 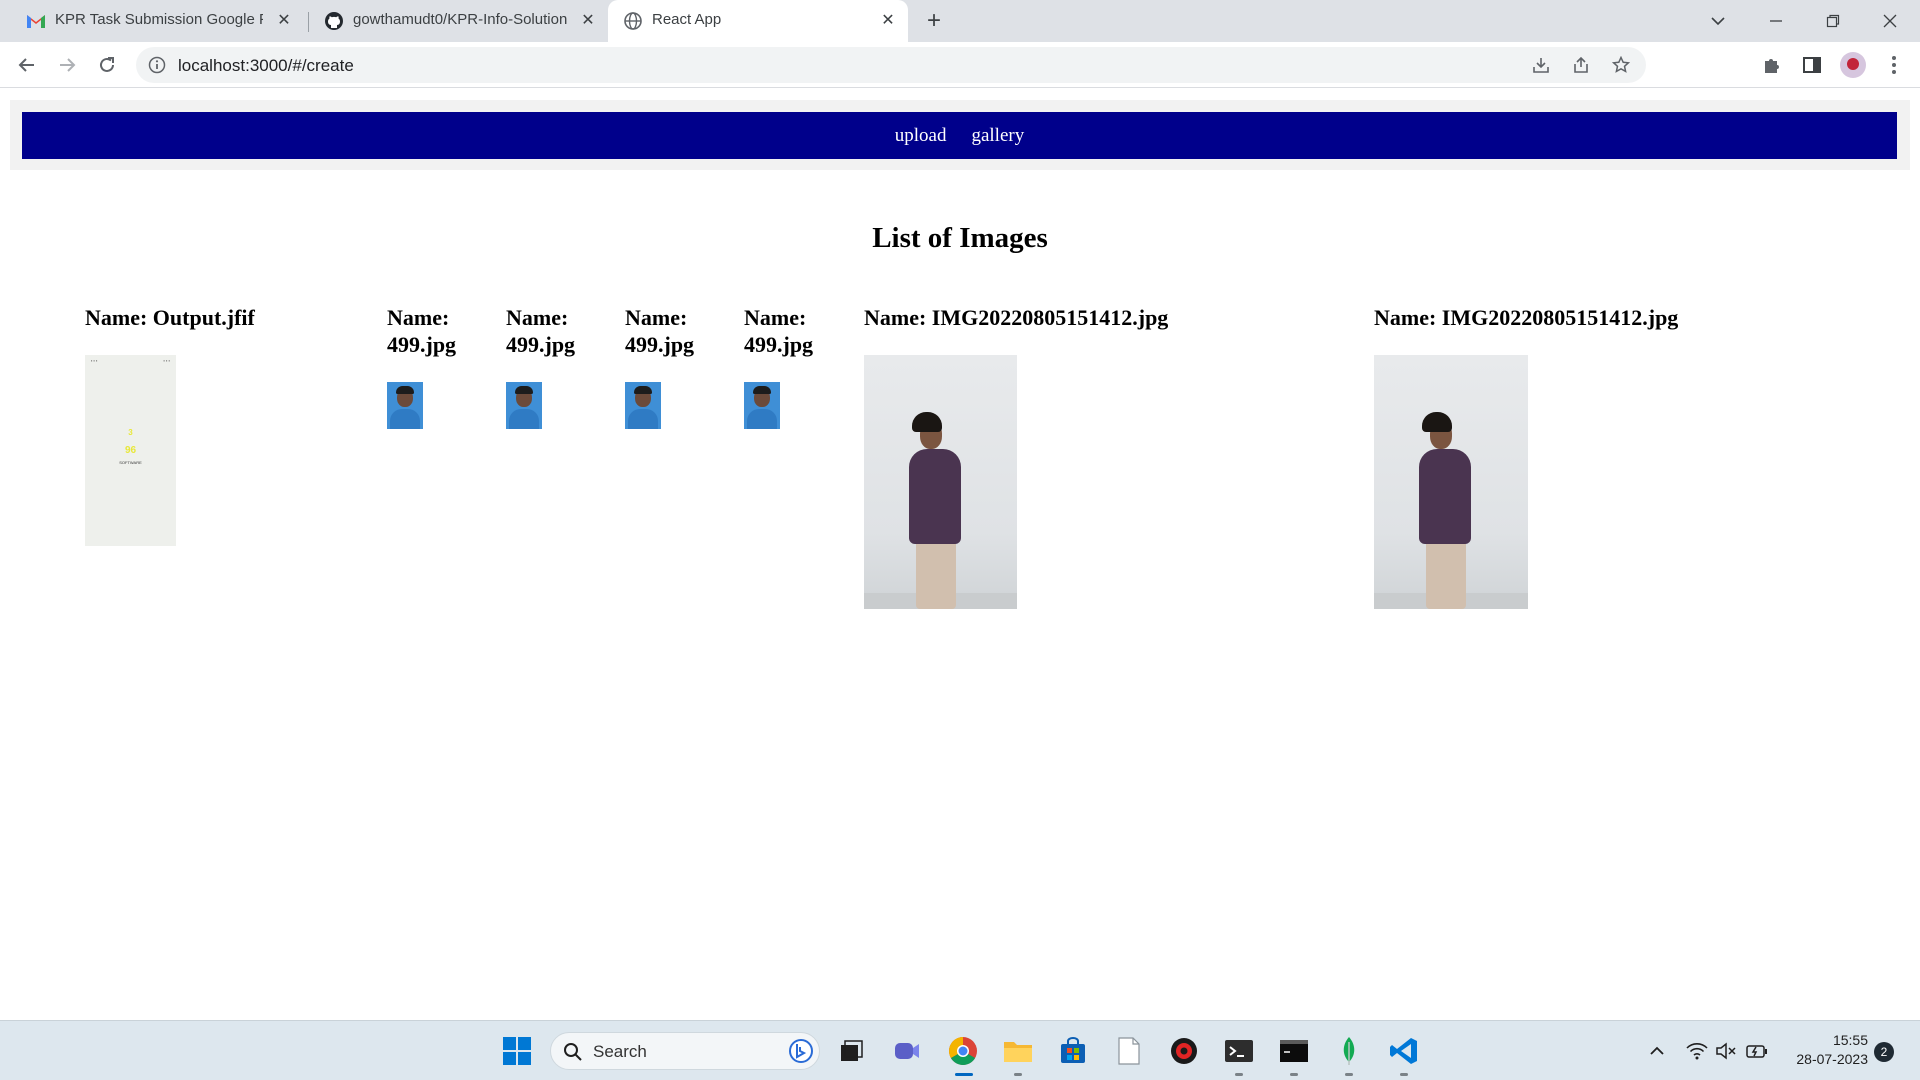 I want to click on task-view-button, so click(x=851, y=1051).